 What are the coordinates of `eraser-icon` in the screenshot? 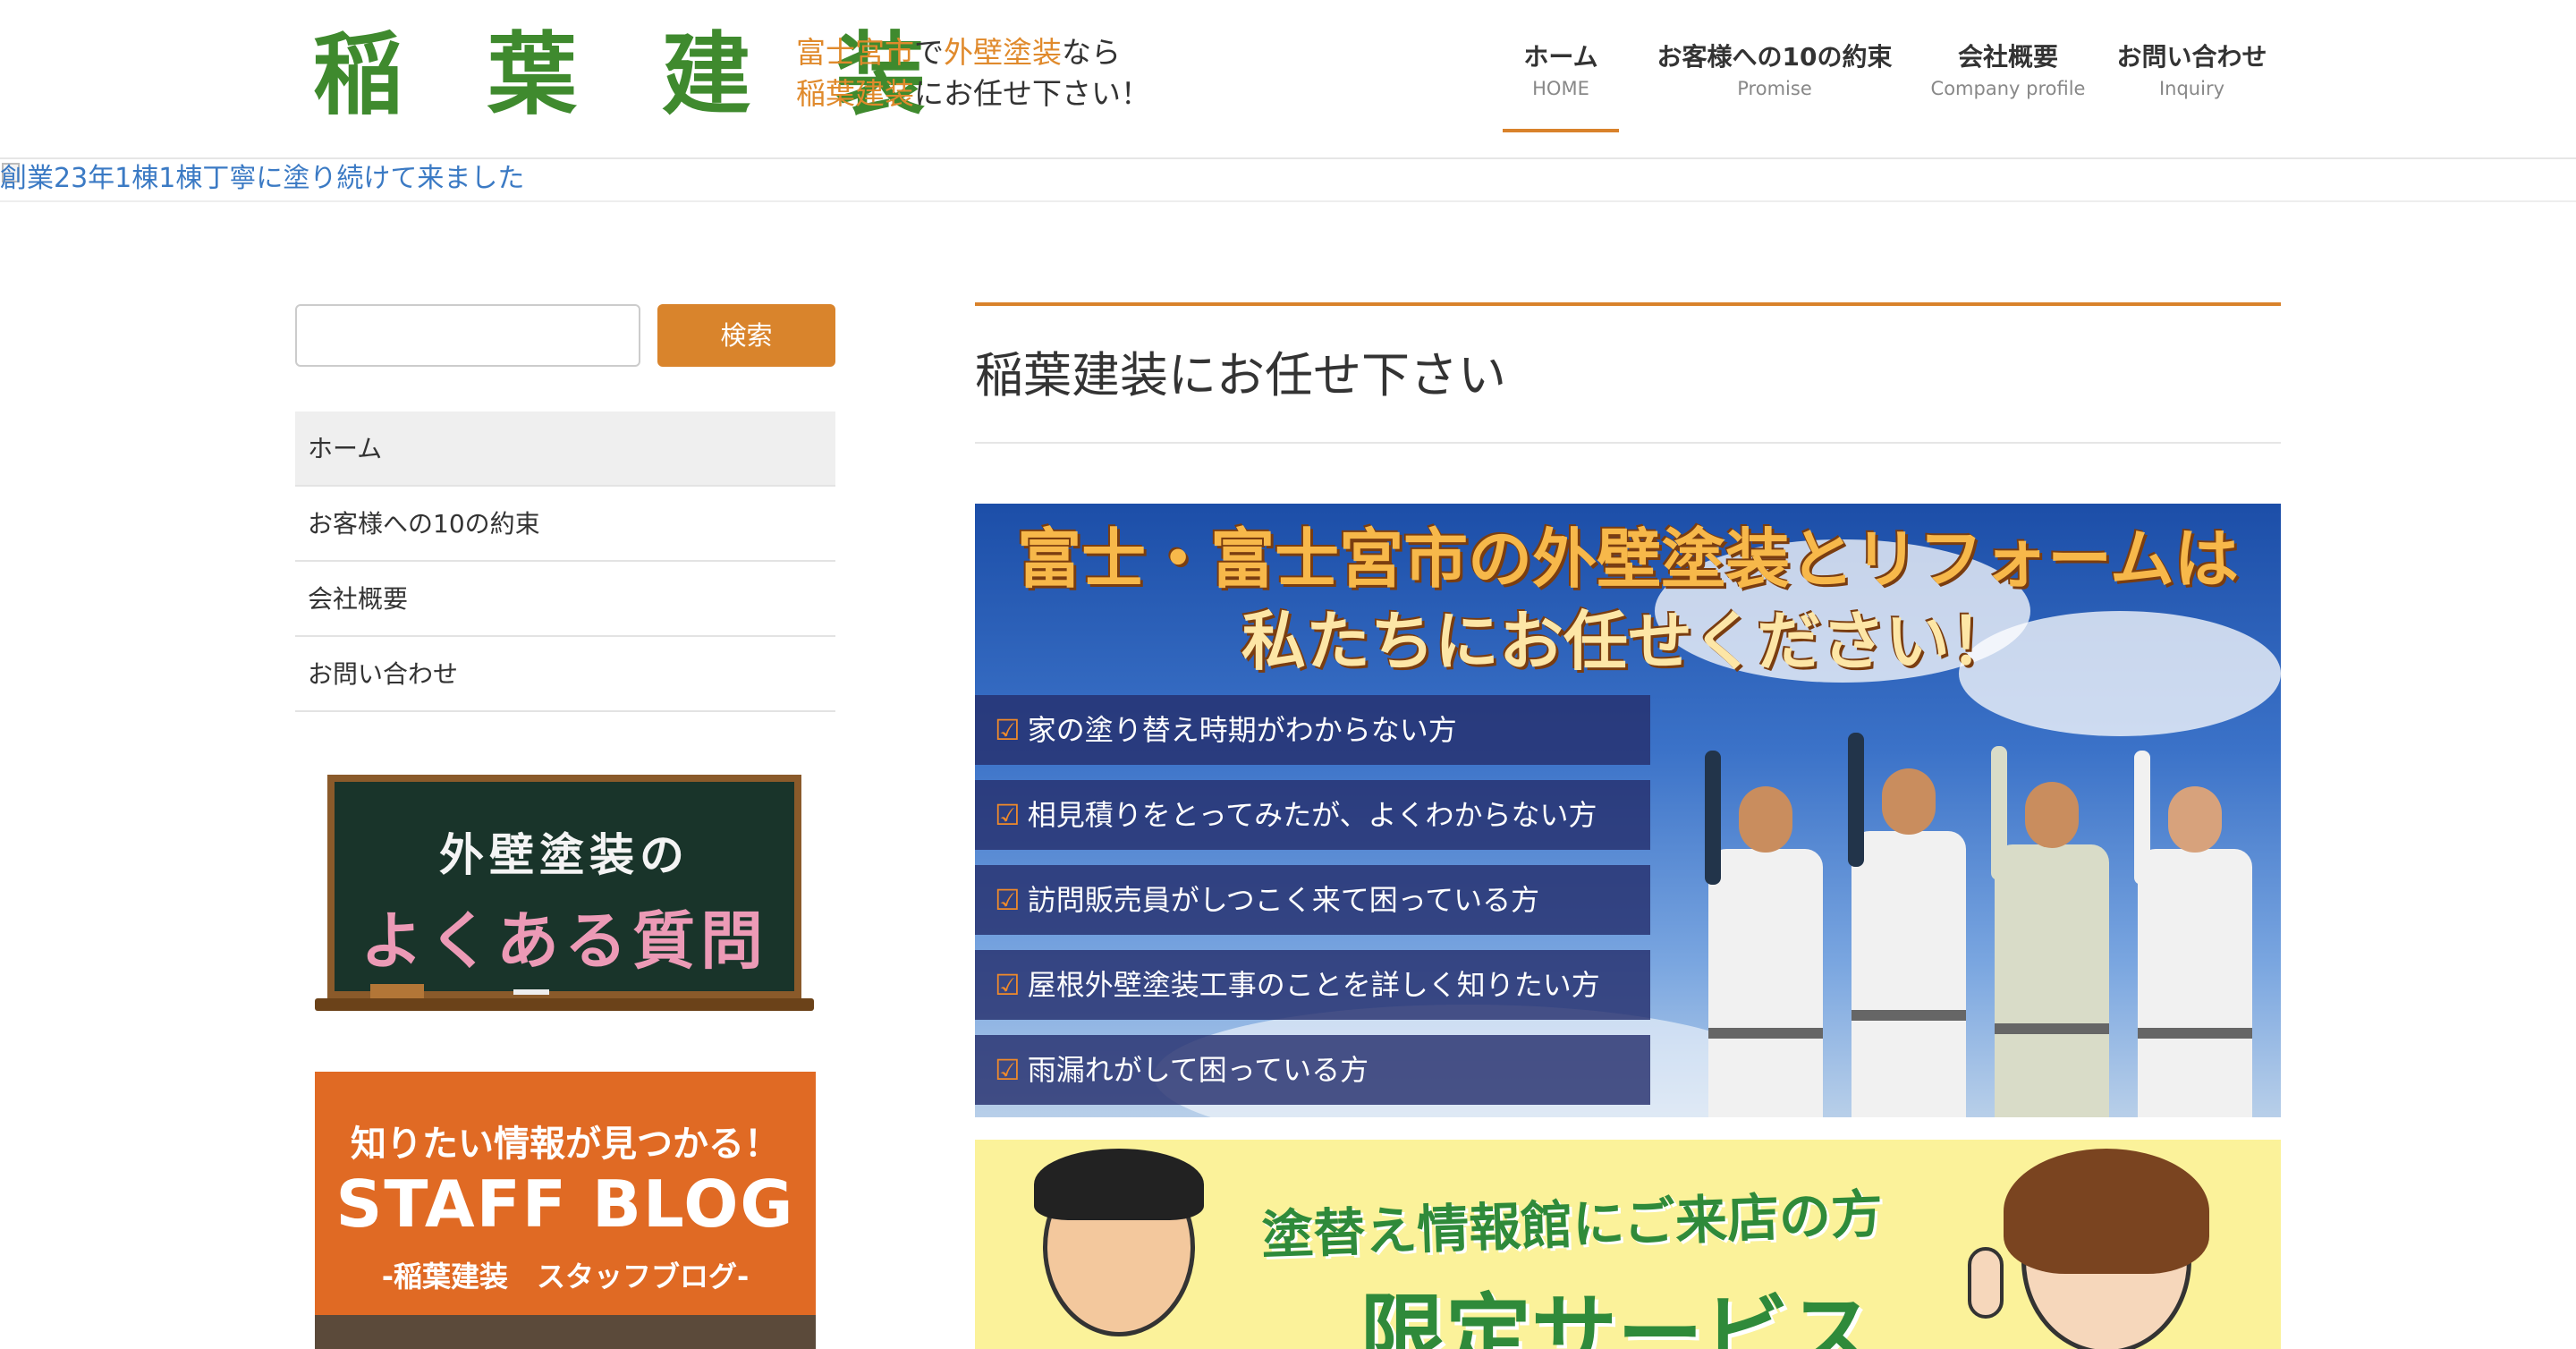 It's located at (397, 991).